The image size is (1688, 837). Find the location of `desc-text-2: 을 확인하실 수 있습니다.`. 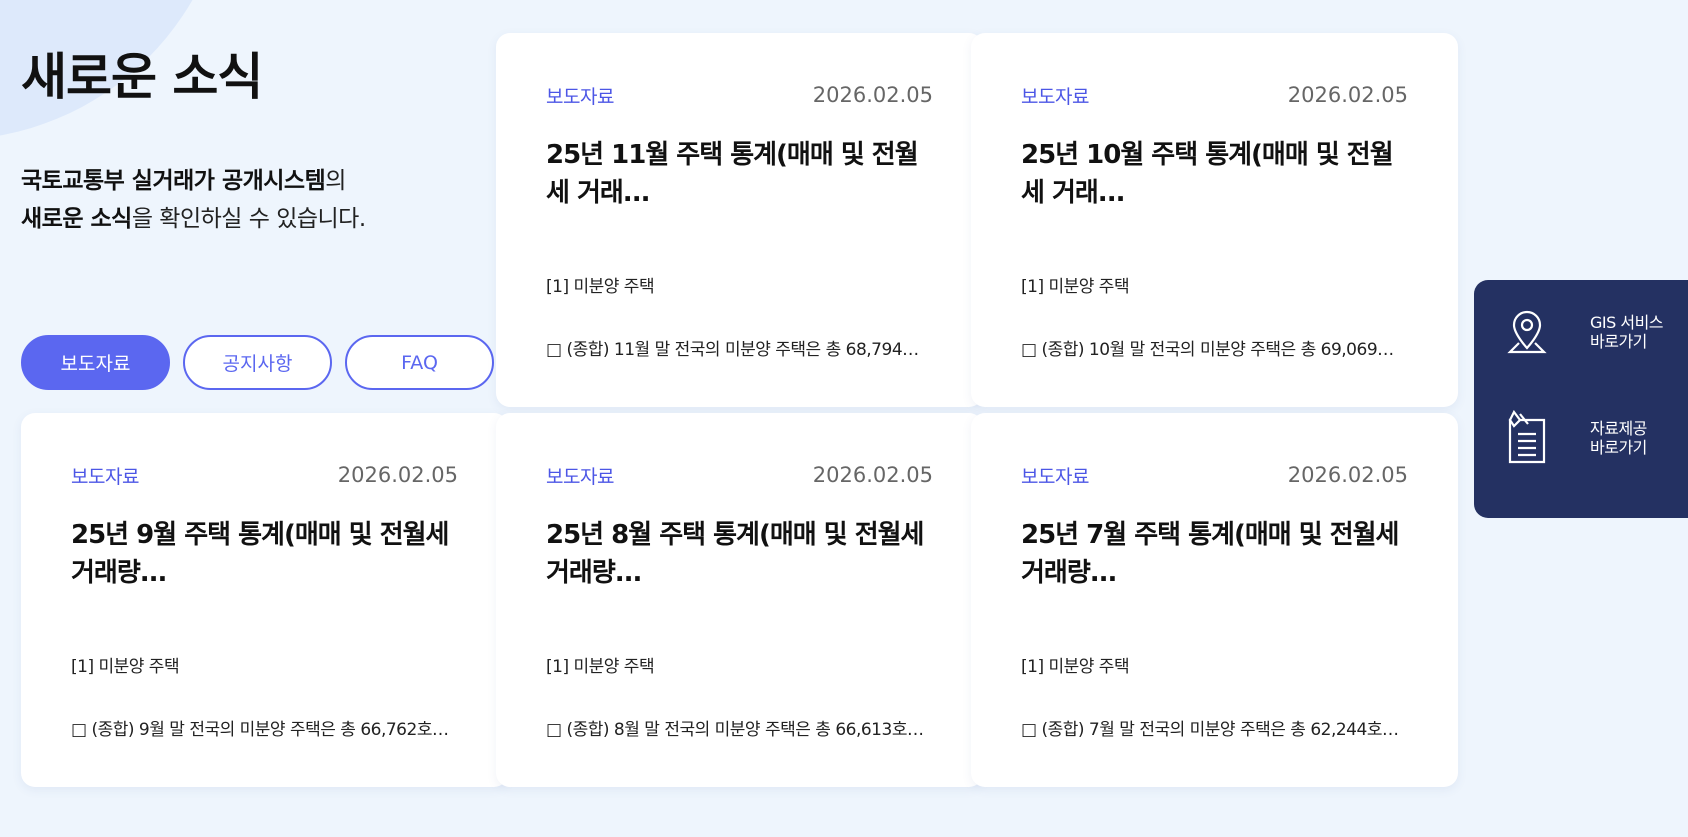

desc-text-2: 을 확인하실 수 있습니다. is located at coordinates (248, 219).